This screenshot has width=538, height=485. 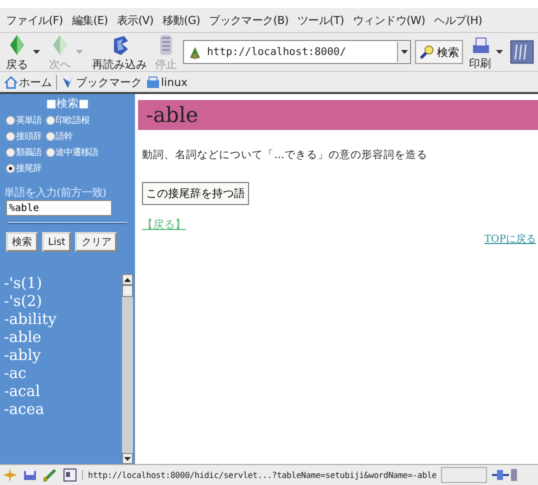 I want to click on bookmark-item: ブックマーク, so click(x=101, y=82).